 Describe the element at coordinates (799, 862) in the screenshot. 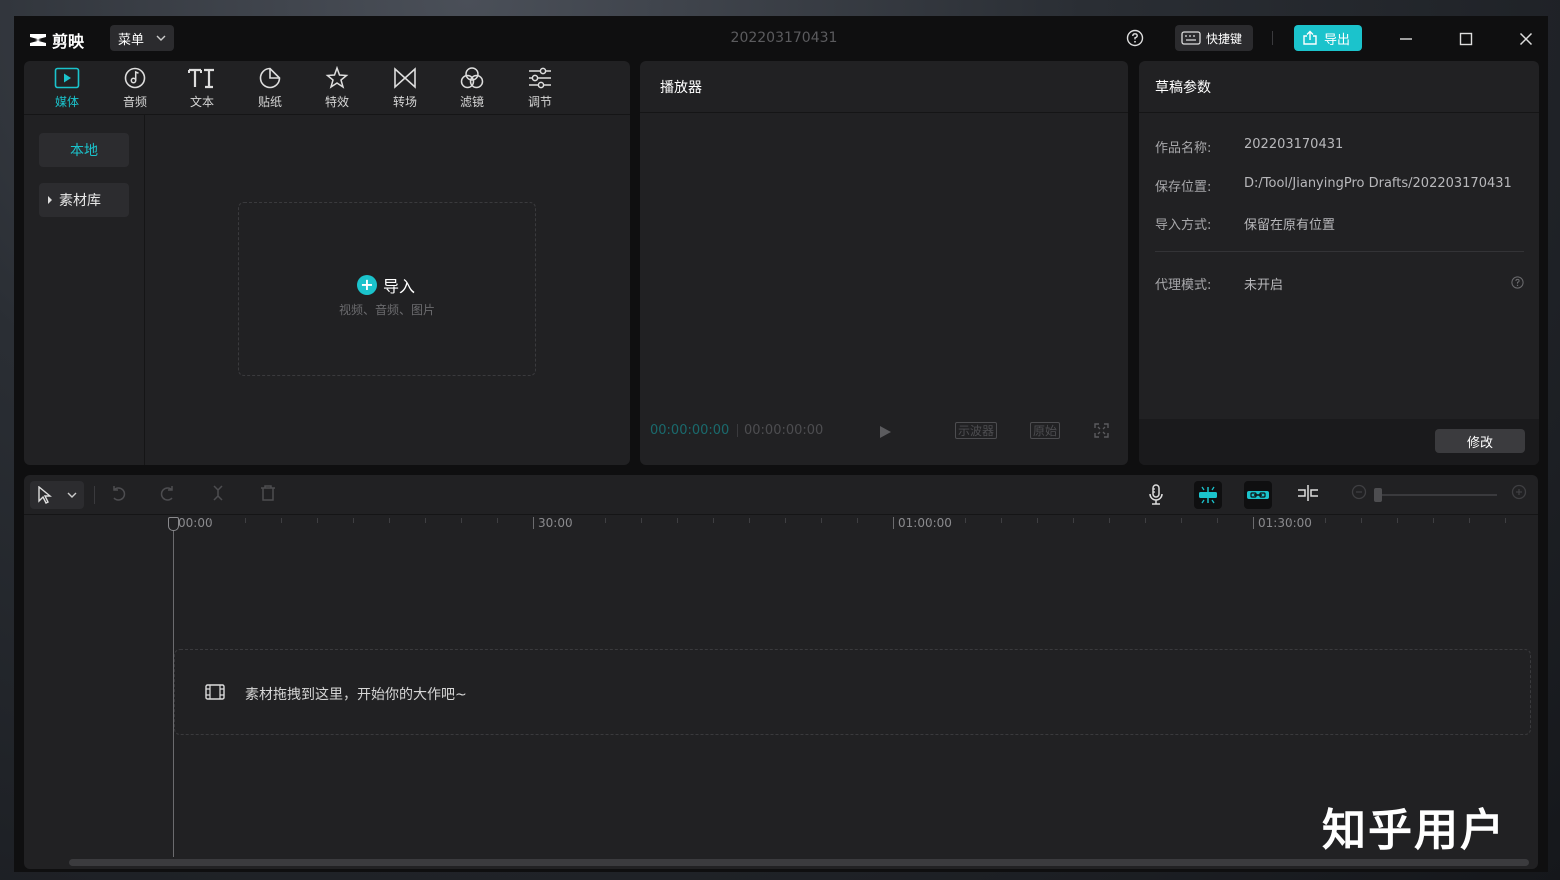

I see `horizontal-scrollbar` at that location.